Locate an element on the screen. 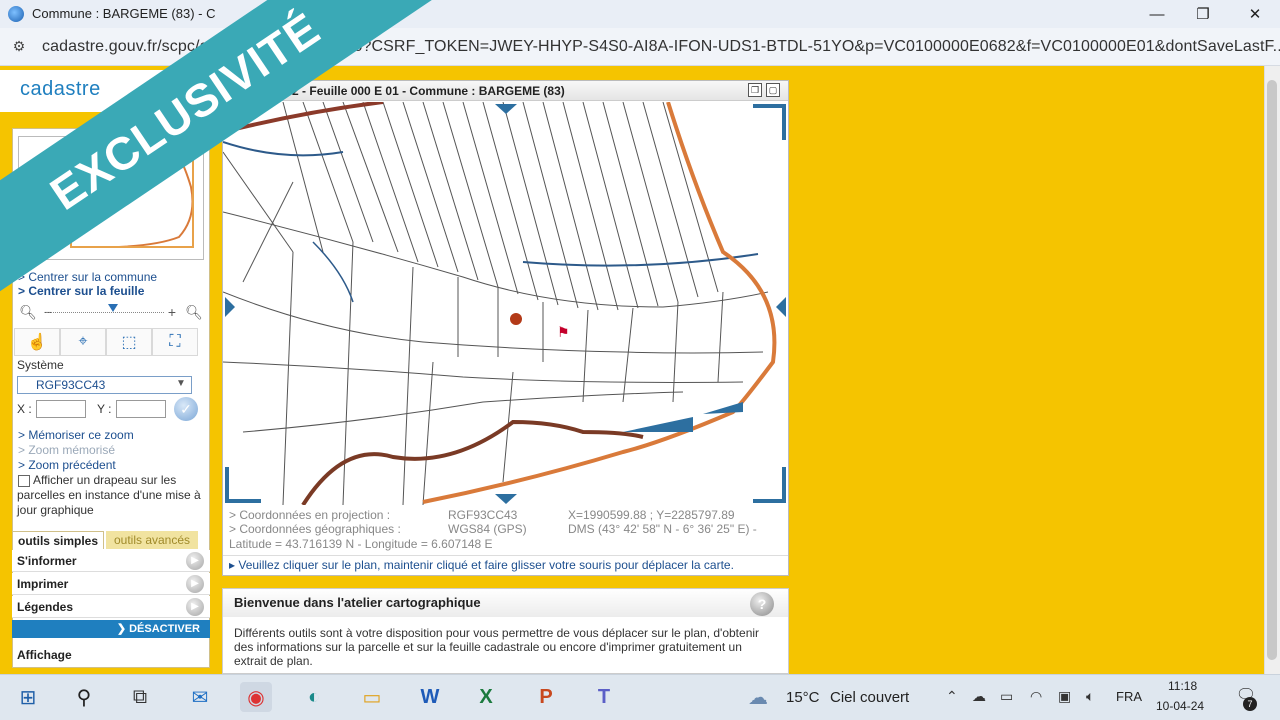  weather-description: Ciel couvert is located at coordinates (869, 697).